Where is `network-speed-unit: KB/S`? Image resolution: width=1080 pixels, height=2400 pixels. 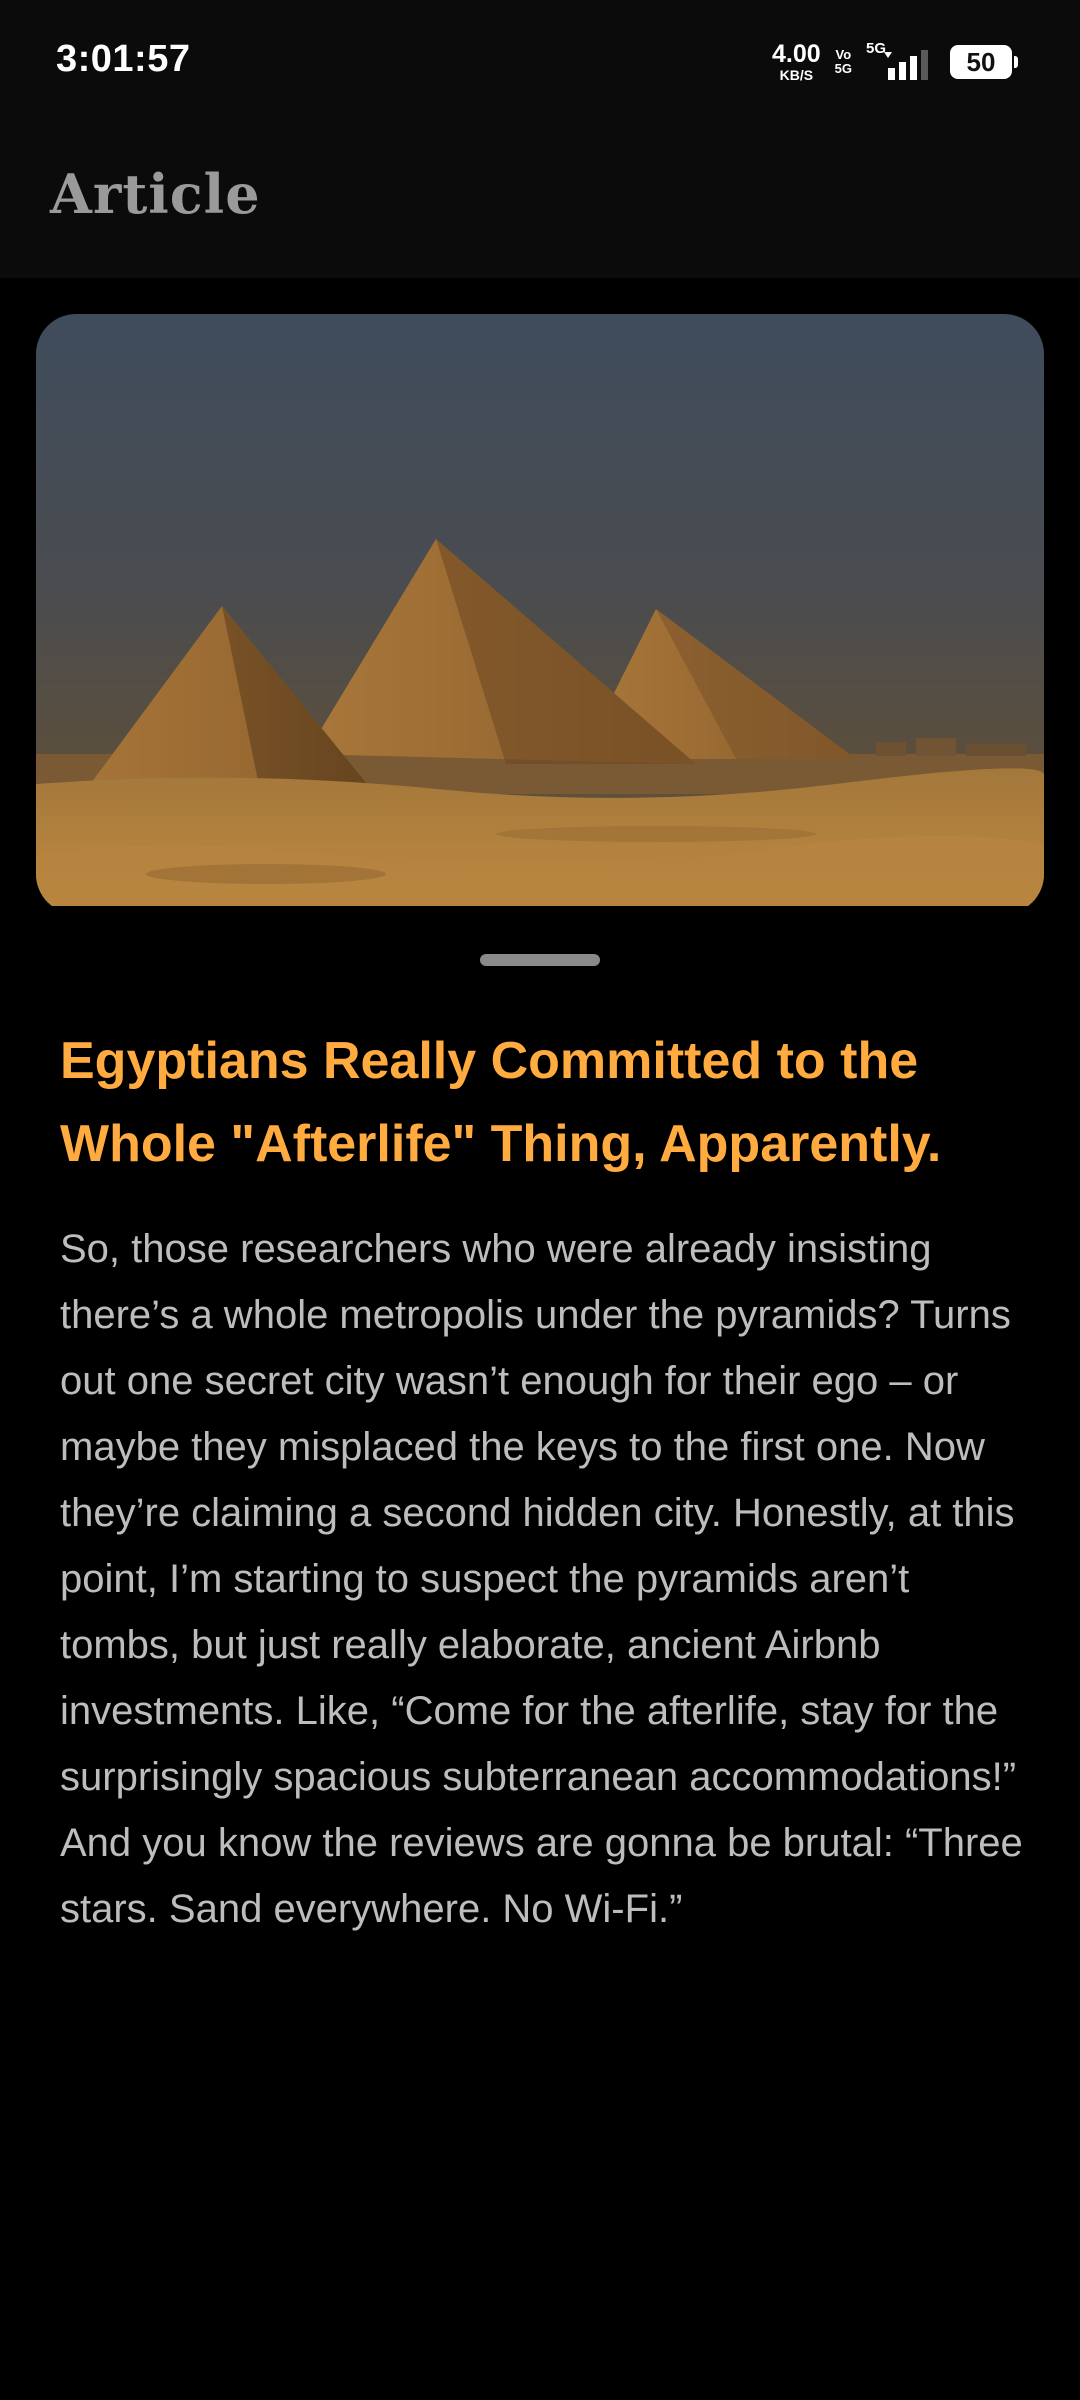
network-speed-unit: KB/S is located at coordinates (796, 75).